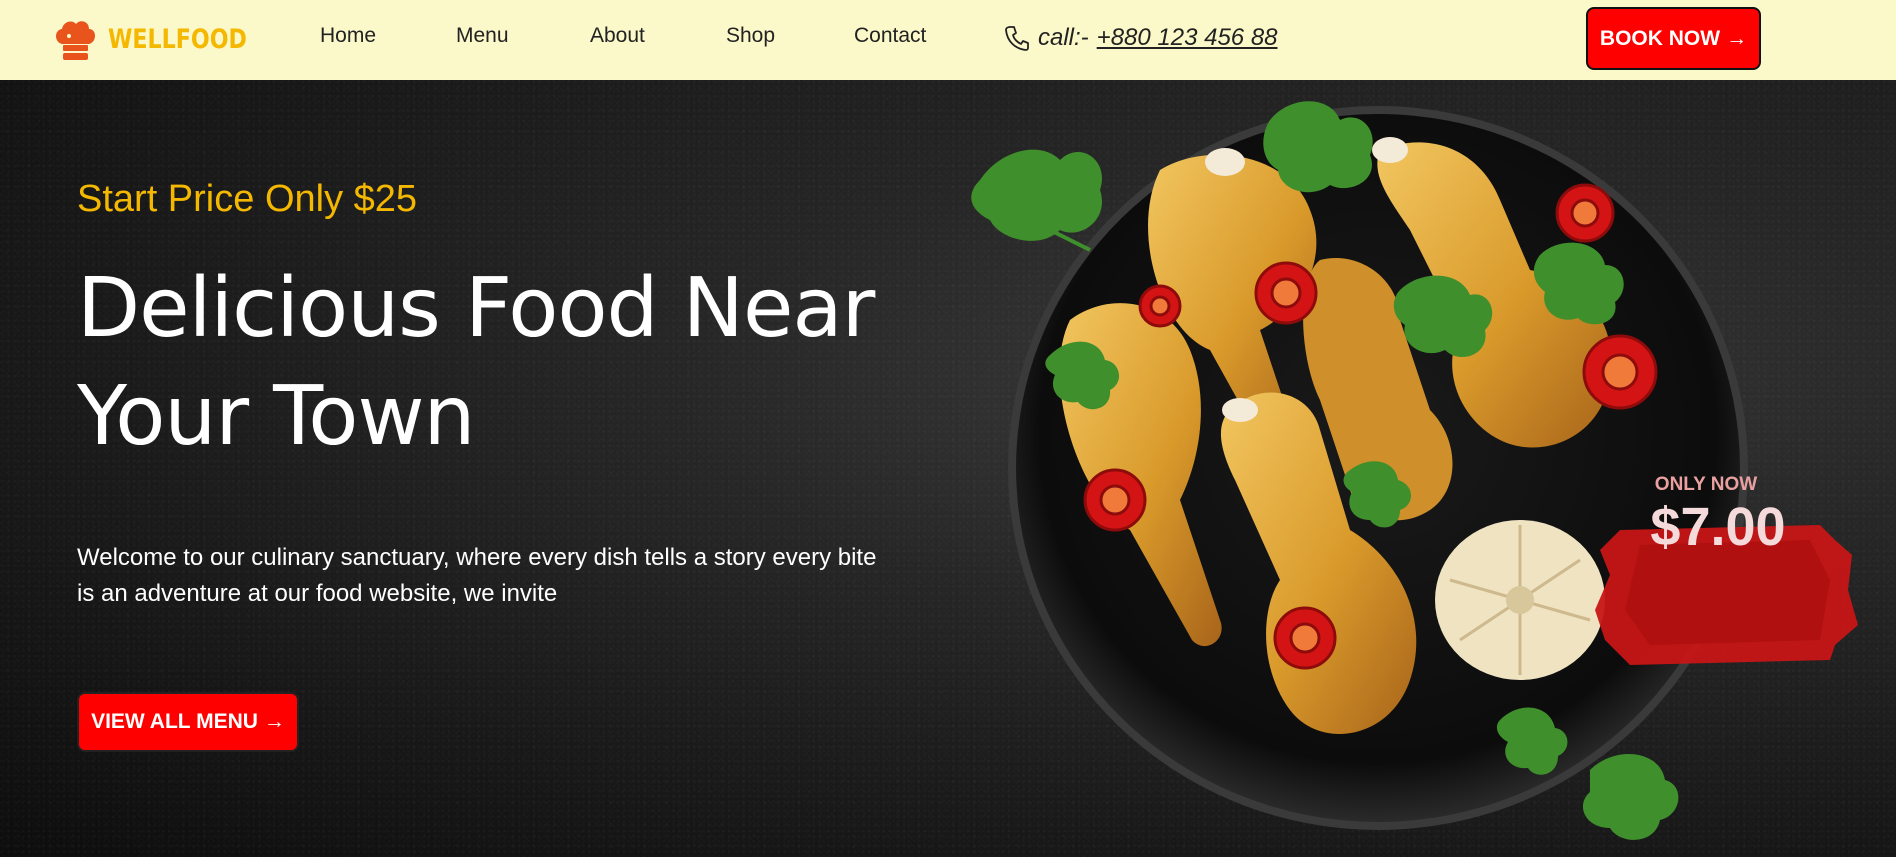 The width and height of the screenshot is (1896, 857). What do you see at coordinates (482, 36) in the screenshot?
I see `nav-menu: Menu` at bounding box center [482, 36].